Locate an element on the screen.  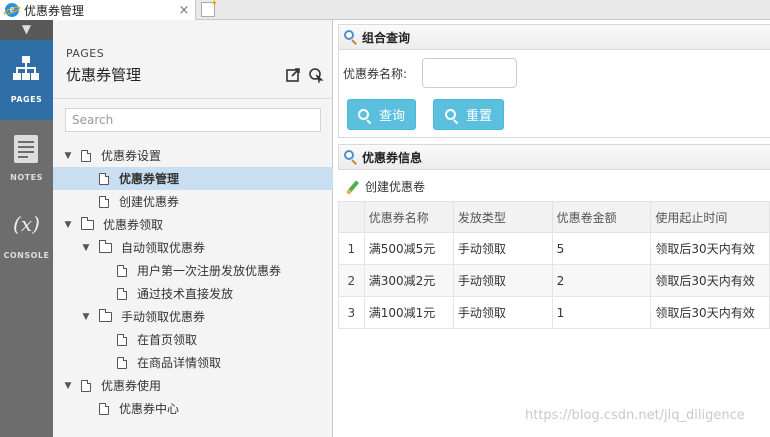
tree-item: 在首页领取 is located at coordinates (193, 339).